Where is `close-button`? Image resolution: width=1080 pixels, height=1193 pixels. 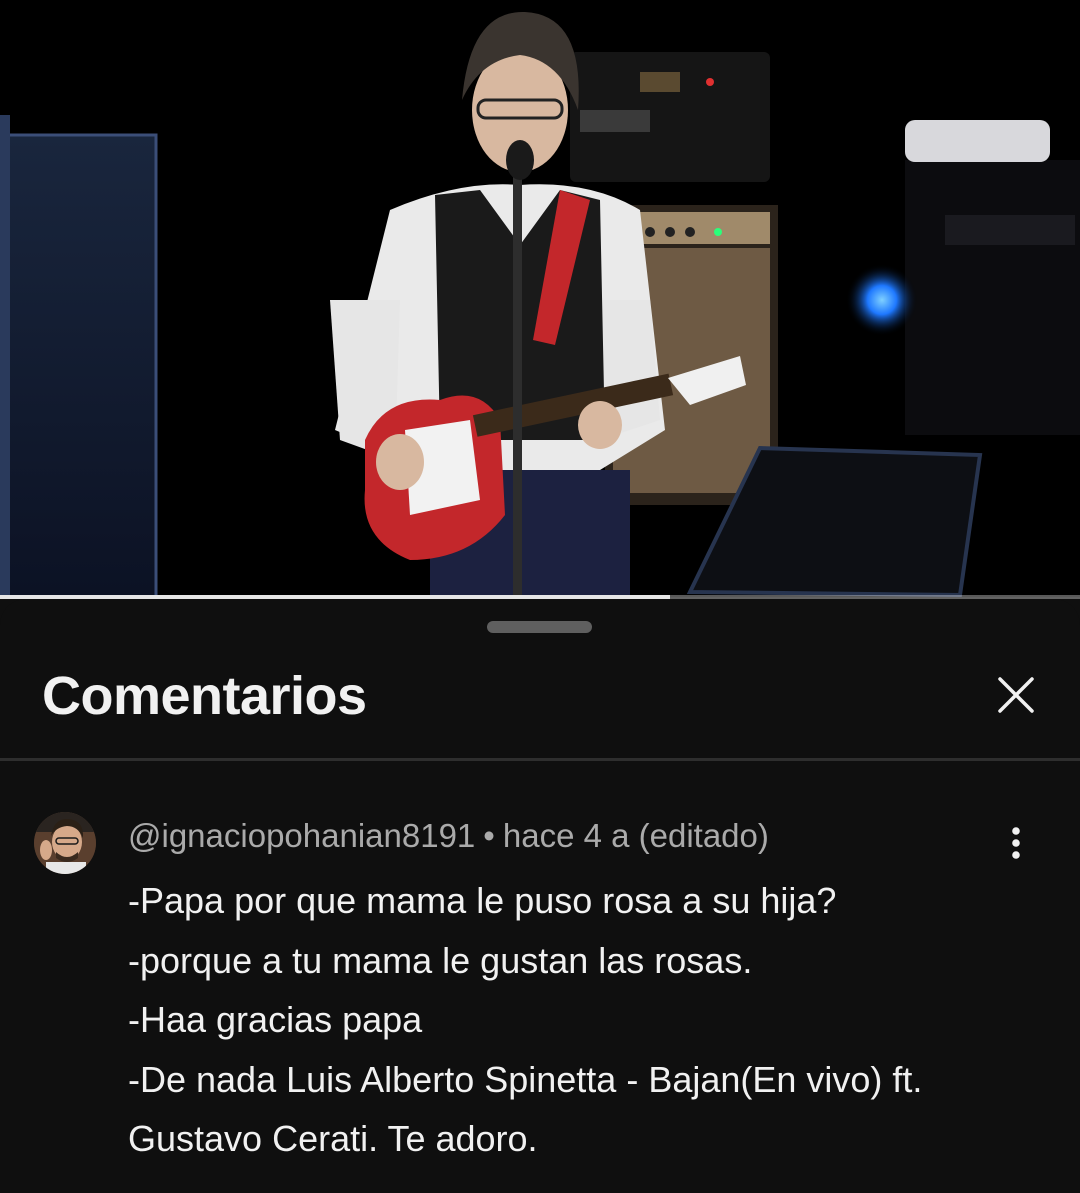
close-button is located at coordinates (1016, 695).